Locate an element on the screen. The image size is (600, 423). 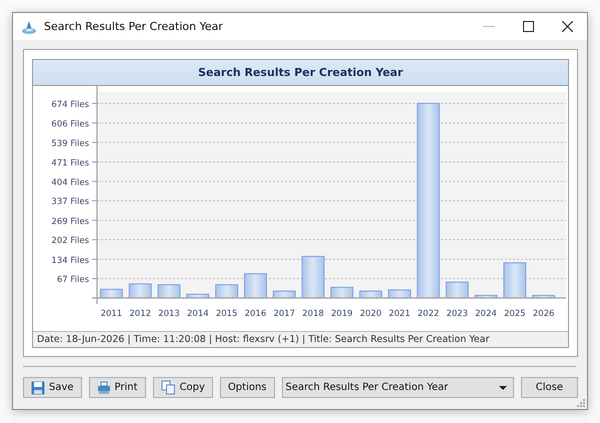
chart-title: Search Results Per Creation Year is located at coordinates (300, 73).